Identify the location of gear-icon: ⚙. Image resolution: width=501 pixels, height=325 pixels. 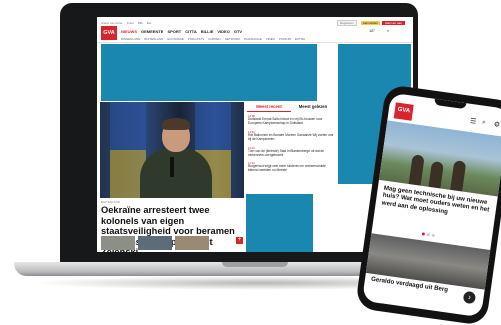
(496, 124).